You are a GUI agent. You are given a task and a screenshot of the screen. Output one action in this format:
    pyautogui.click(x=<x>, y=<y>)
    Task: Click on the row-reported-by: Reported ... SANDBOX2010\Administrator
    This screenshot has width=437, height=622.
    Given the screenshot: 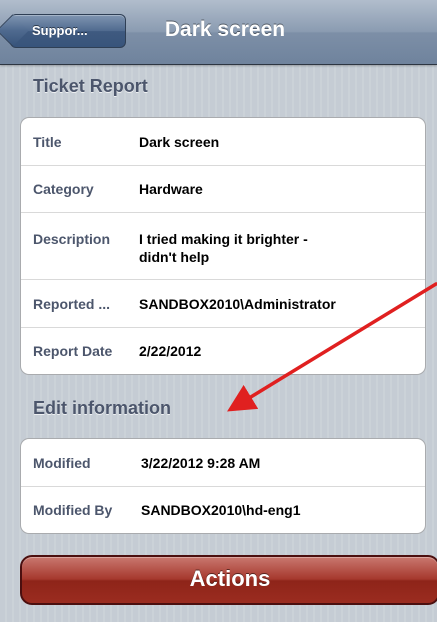 What is the action you would take?
    pyautogui.click(x=223, y=304)
    